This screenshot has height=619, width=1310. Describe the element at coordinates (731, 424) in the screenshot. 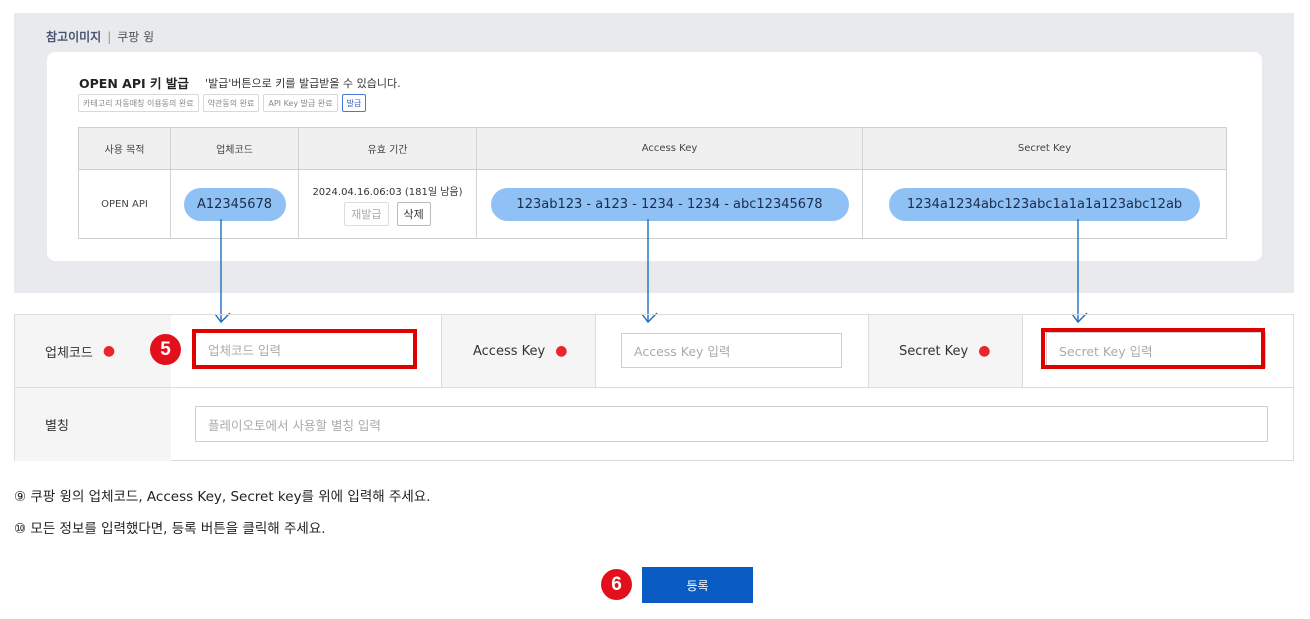

I see `alias-input: 플레이오토에서 사용할 별칭 입력` at that location.